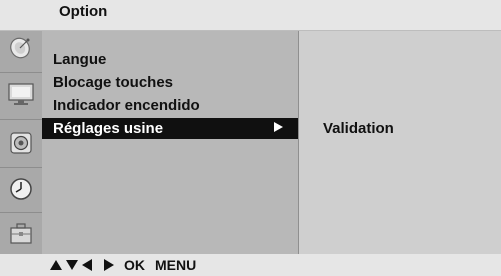  What do you see at coordinates (123, 265) in the screenshot?
I see `navigation-hint: OK MENU` at bounding box center [123, 265].